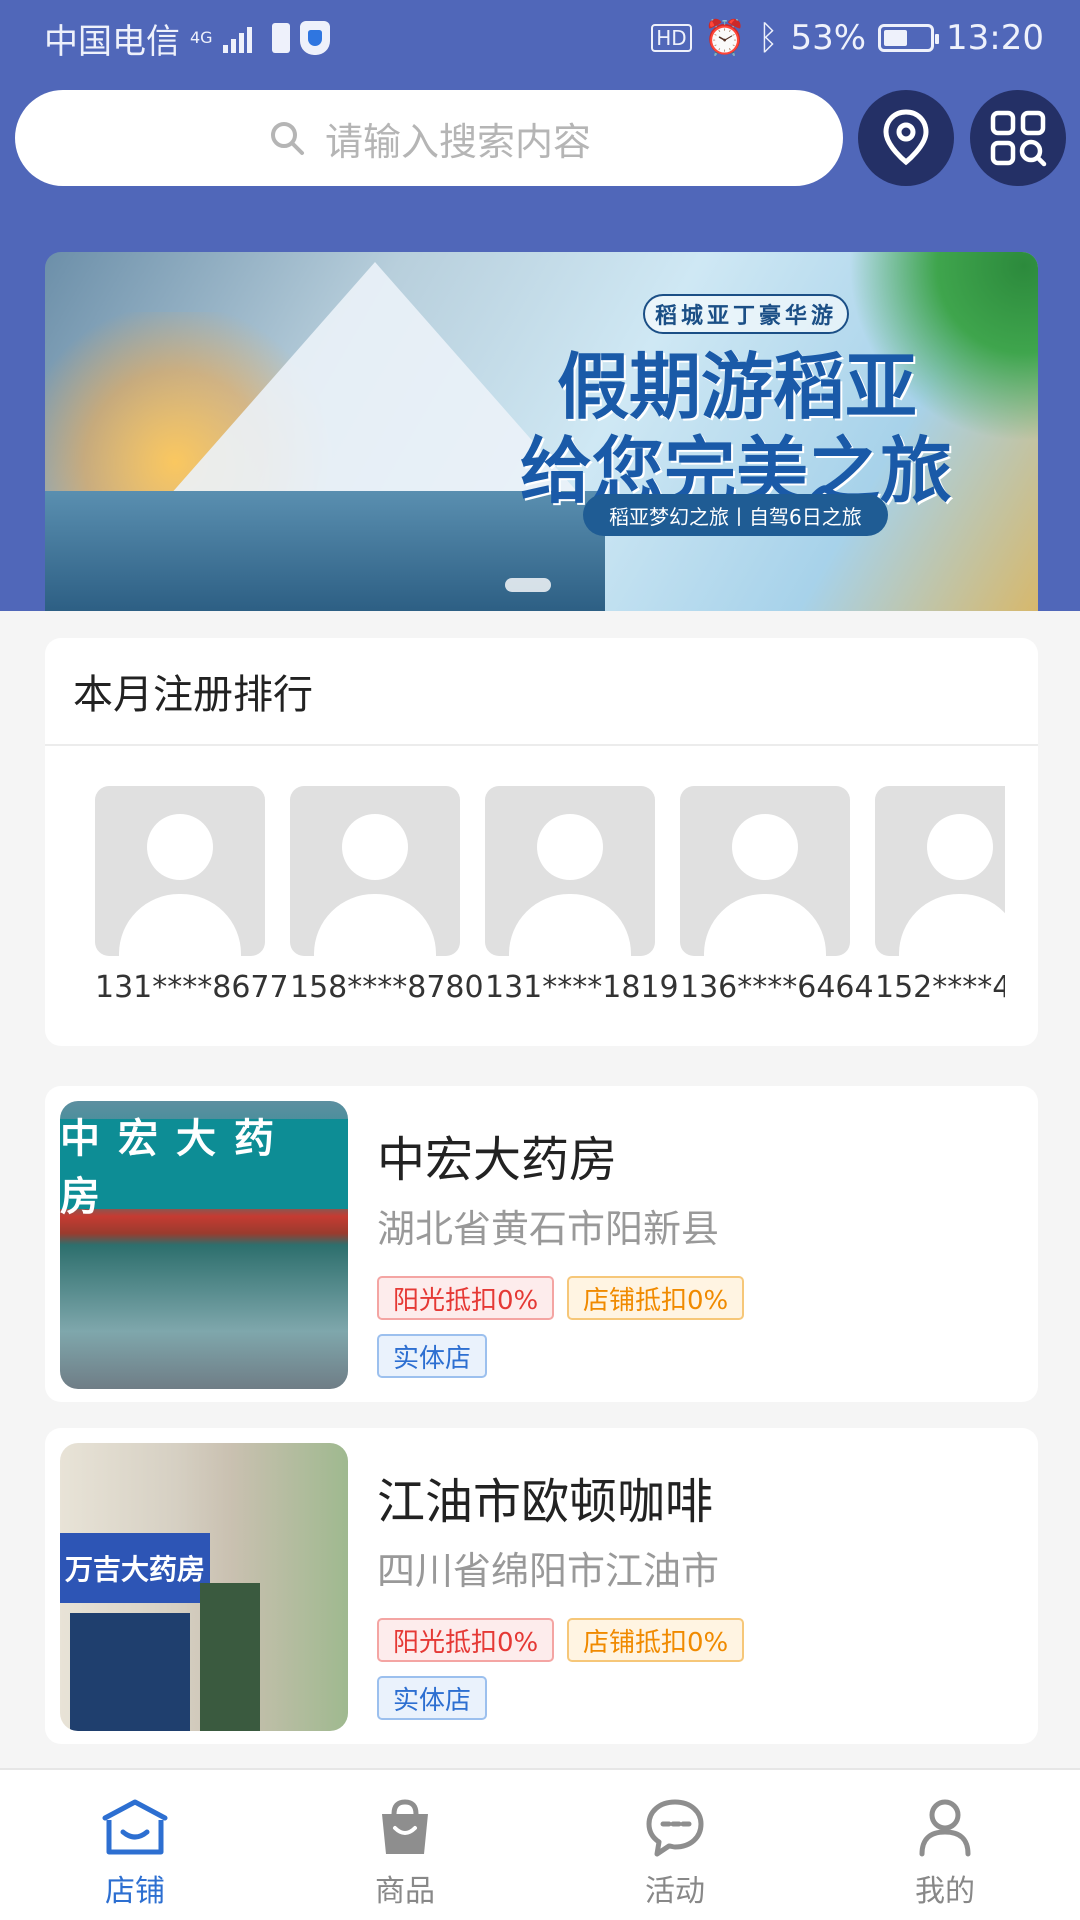 This screenshot has height=1920, width=1080. Describe the element at coordinates (457, 141) in the screenshot. I see `search-placeholder: 请输入搜索内容` at that location.